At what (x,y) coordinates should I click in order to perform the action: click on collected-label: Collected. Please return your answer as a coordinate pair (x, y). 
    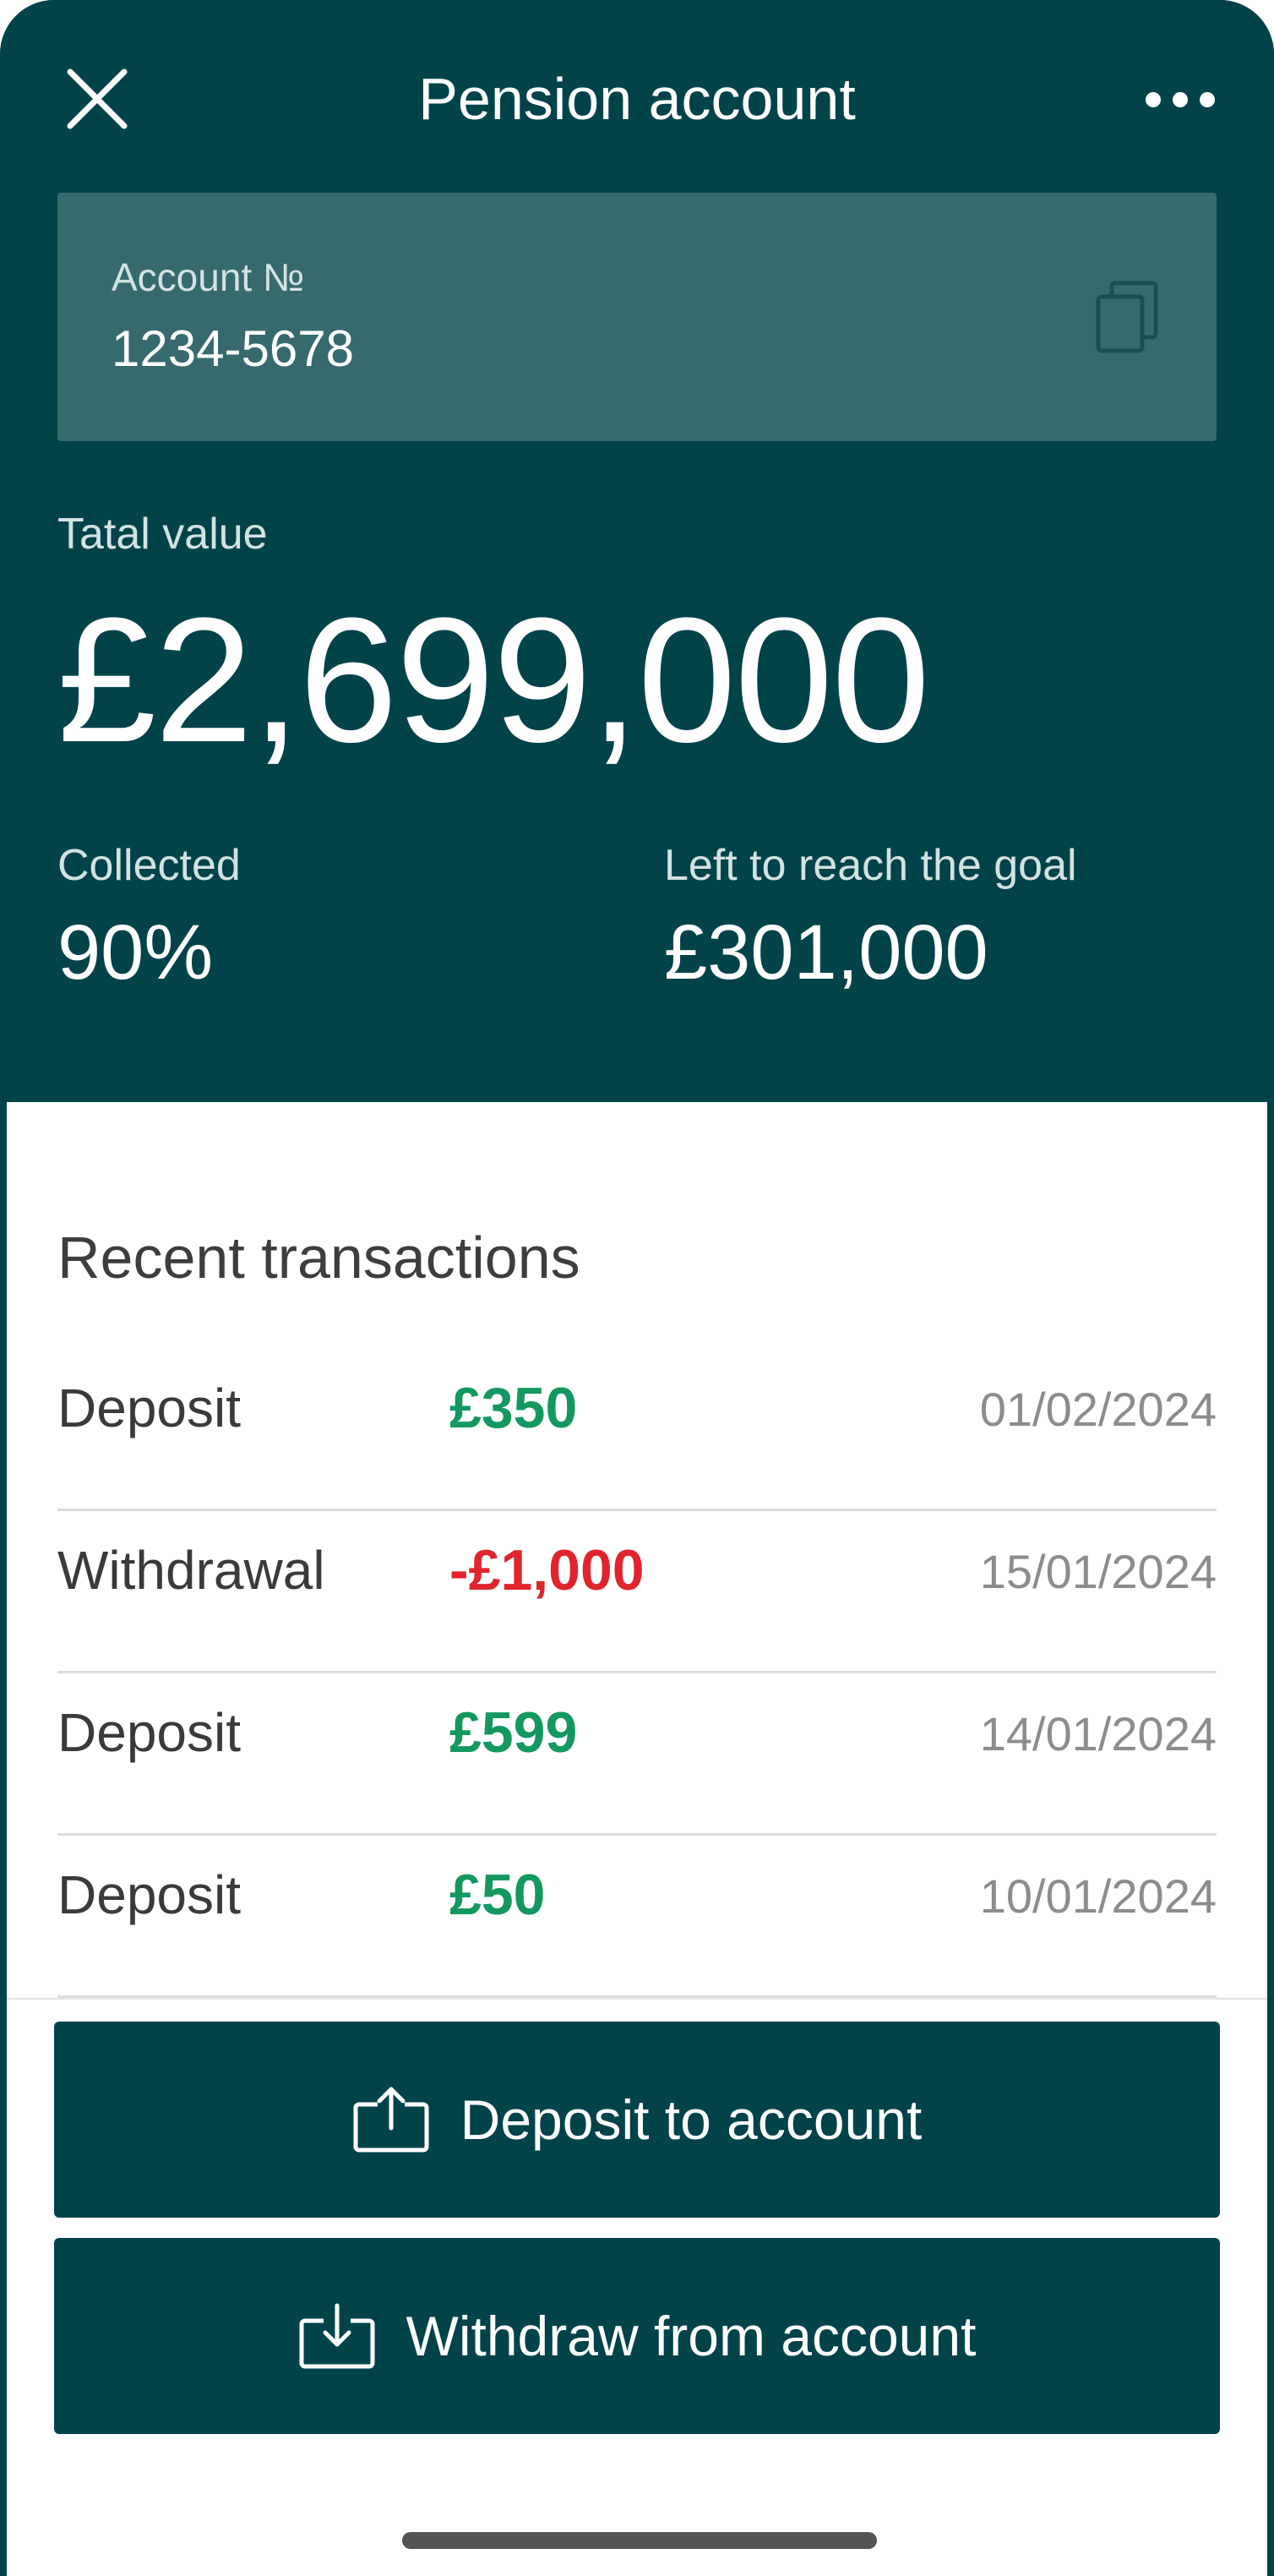
    Looking at the image, I should click on (149, 866).